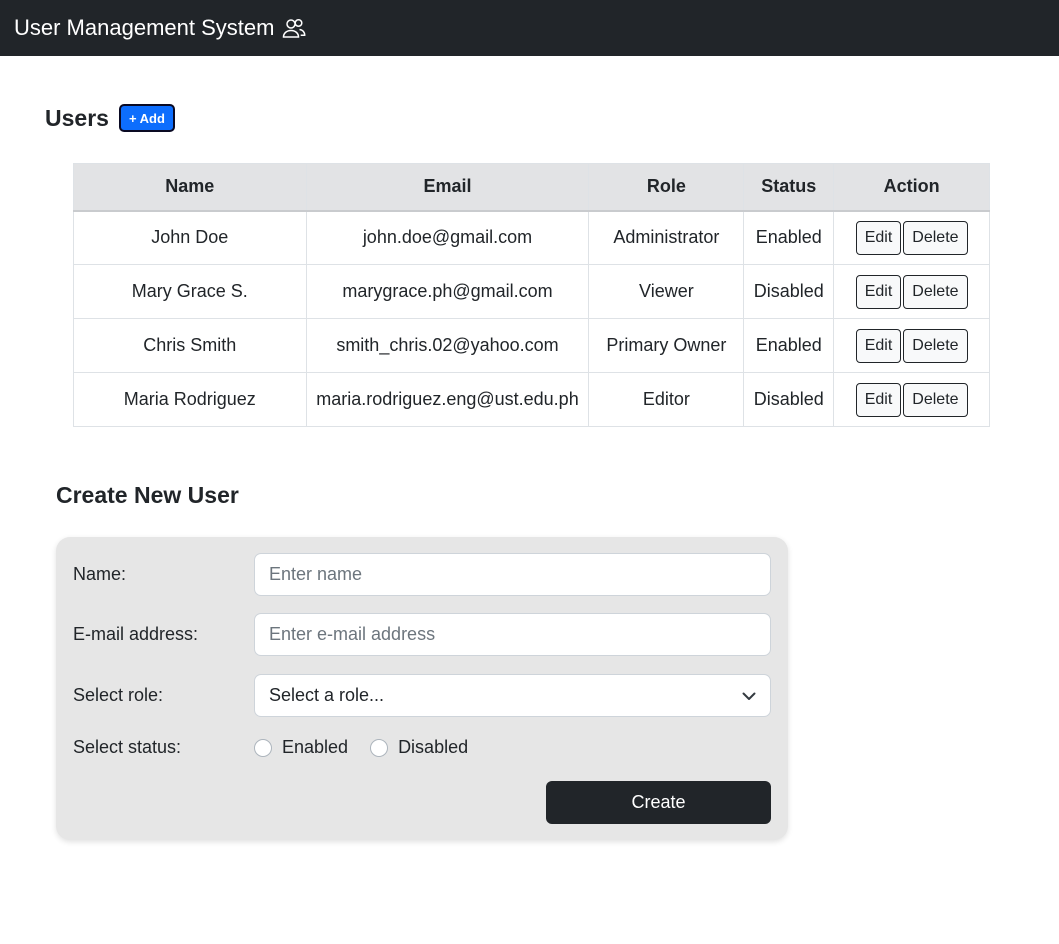 The height and width of the screenshot is (944, 1059). I want to click on chevron-down-icon, so click(749, 695).